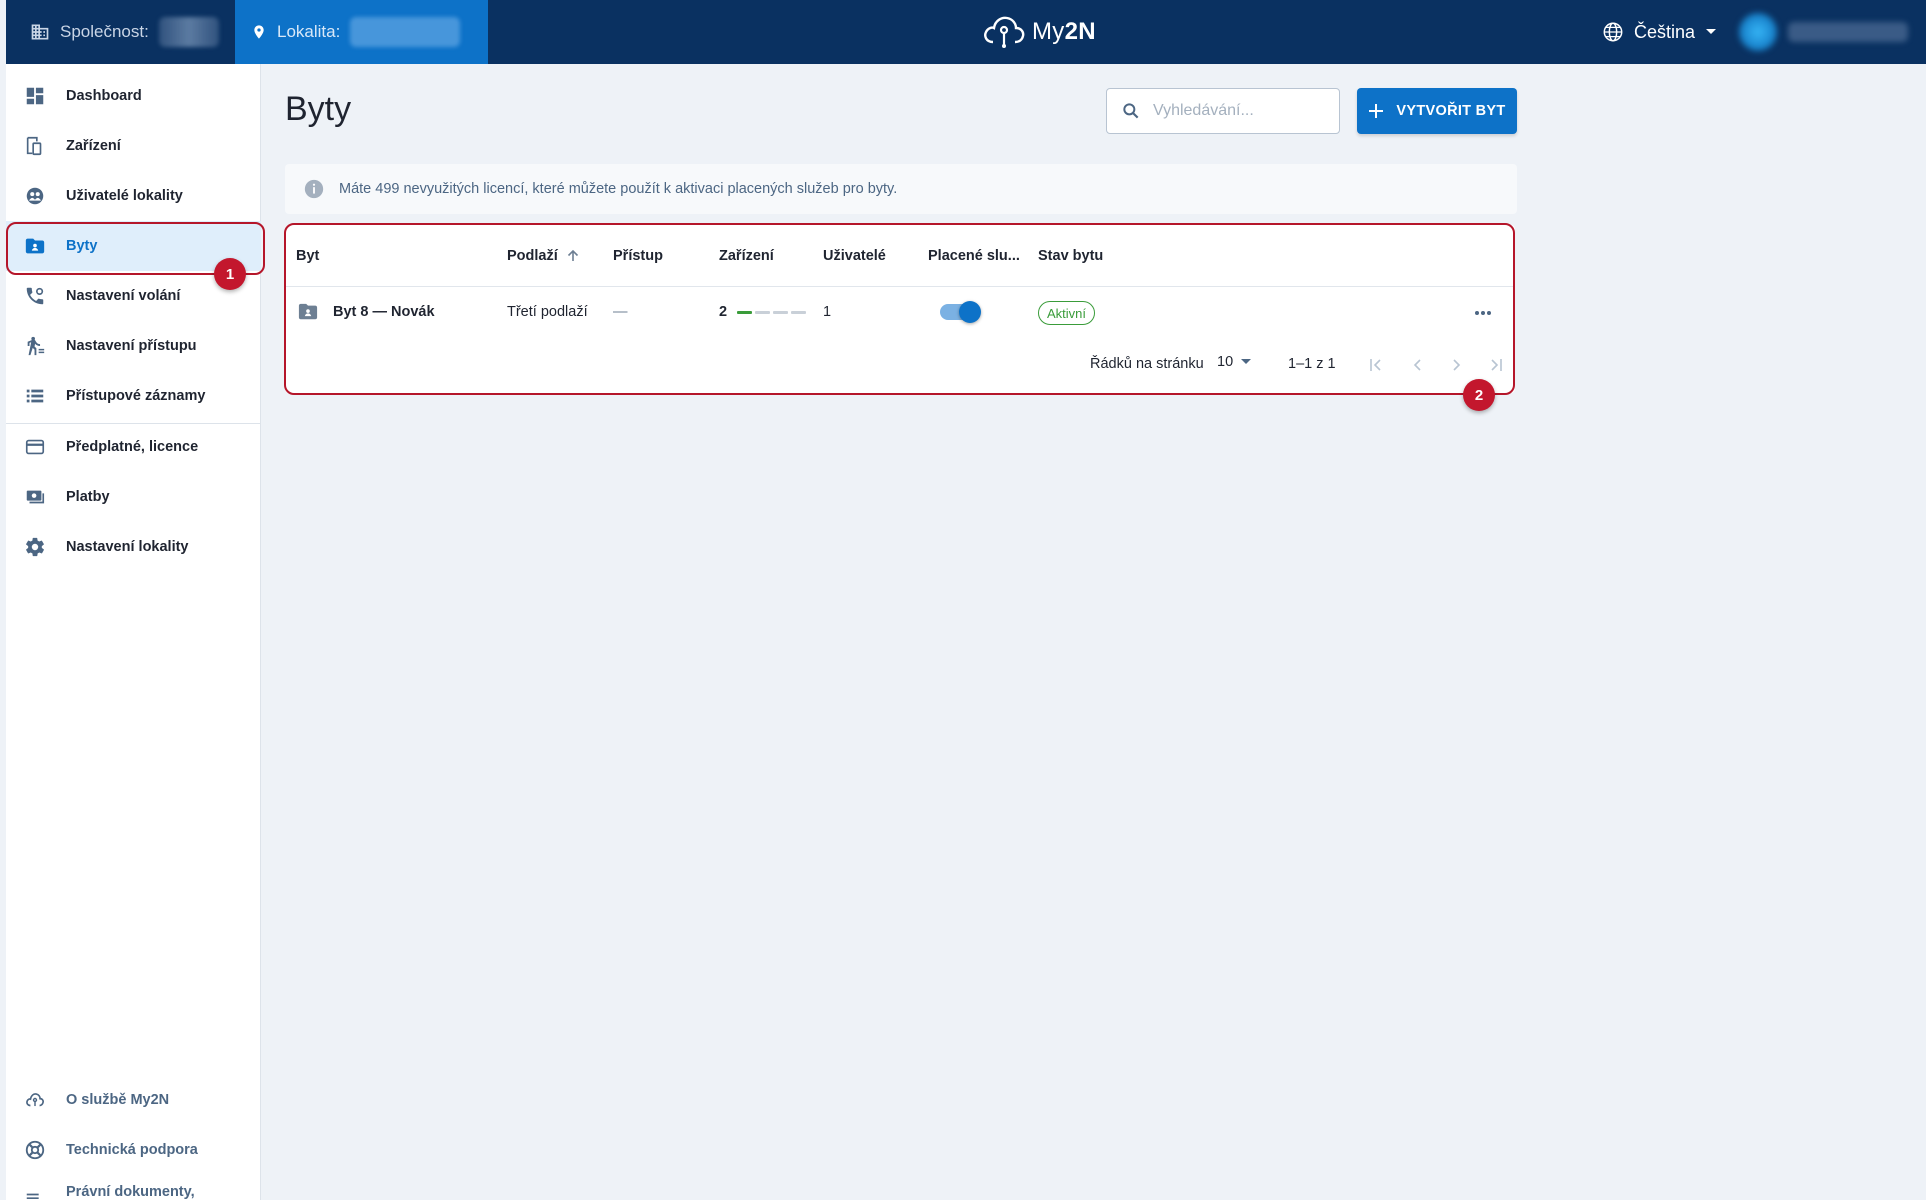 The height and width of the screenshot is (1200, 1926). I want to click on devices-icon, so click(34, 146).